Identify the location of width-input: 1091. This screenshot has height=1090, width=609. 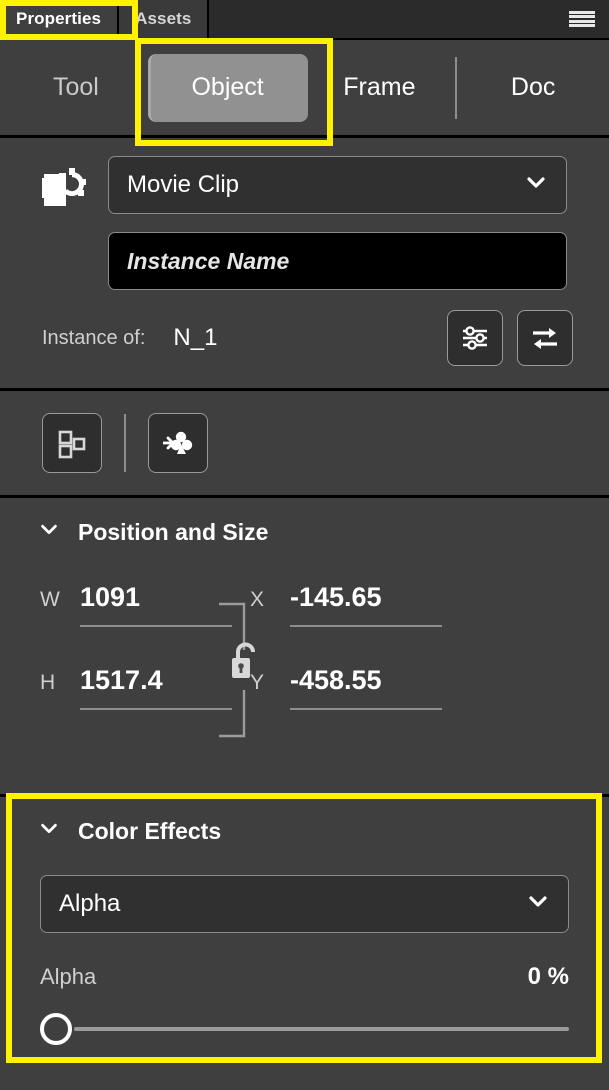
(156, 604).